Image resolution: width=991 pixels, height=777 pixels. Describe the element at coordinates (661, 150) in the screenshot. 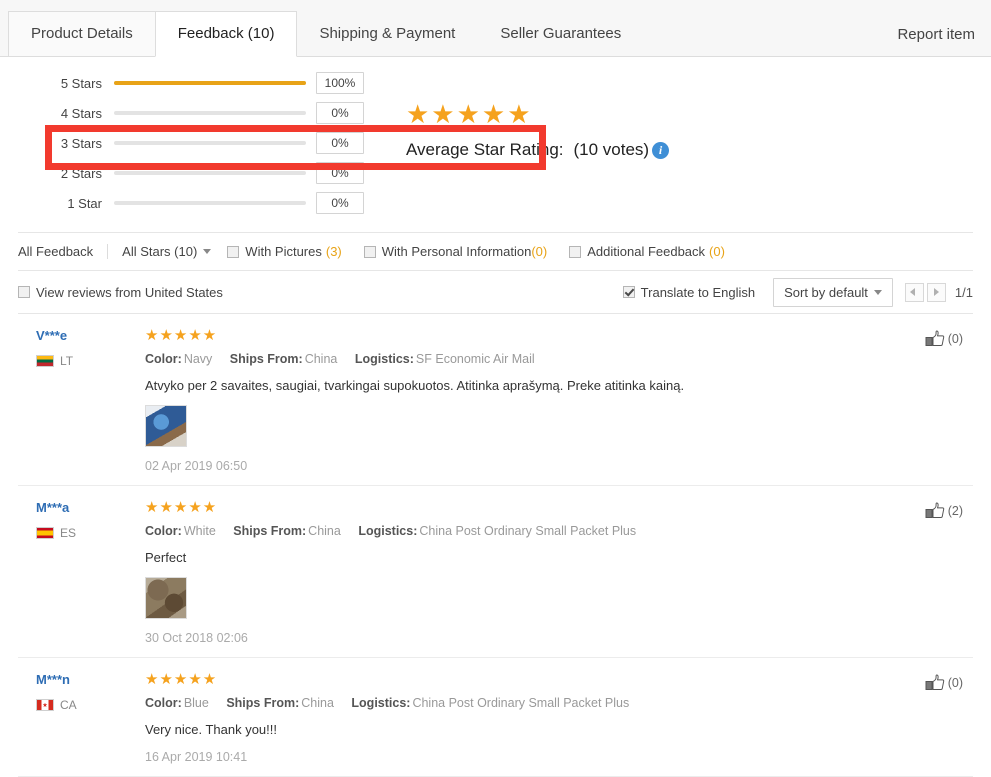

I see `info-icon: i` at that location.